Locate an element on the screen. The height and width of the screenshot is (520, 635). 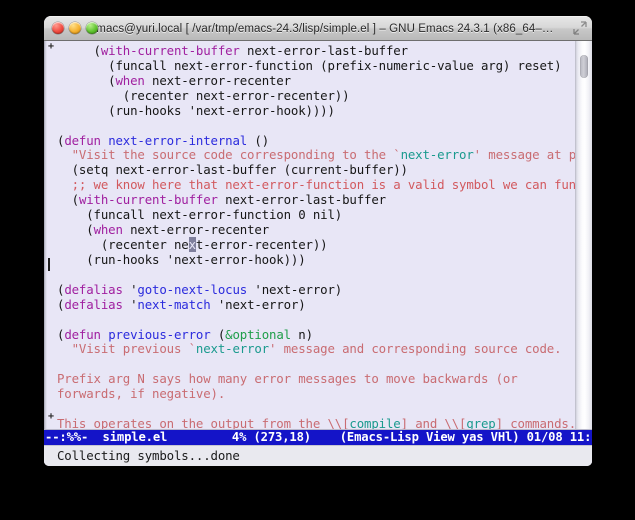
frame-edge is located at coordinates (45, 235).